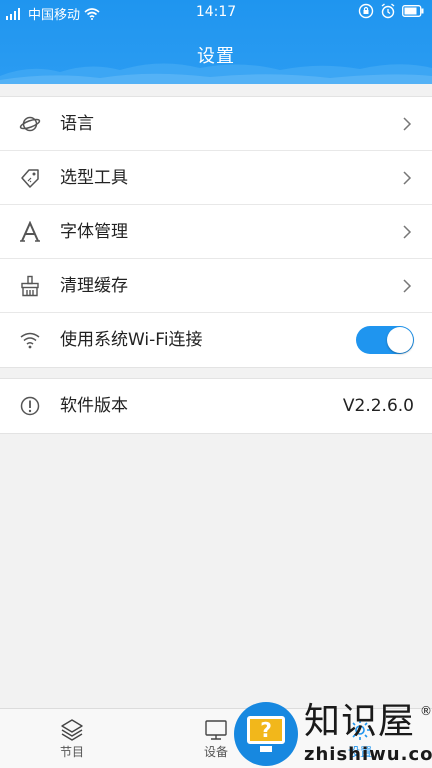 The image size is (432, 768). What do you see at coordinates (216, 12) in the screenshot?
I see `status-bar: 中国移动 14:17` at bounding box center [216, 12].